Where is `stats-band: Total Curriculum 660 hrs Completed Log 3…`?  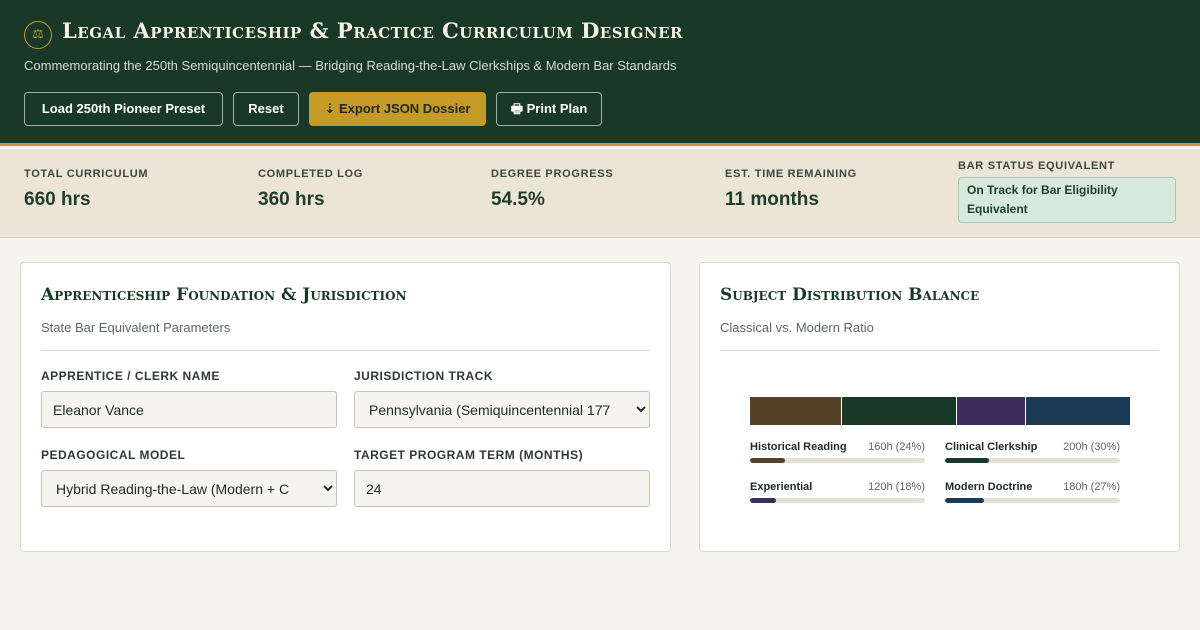
stats-band: Total Curriculum 660 hrs Completed Log 3… is located at coordinates (600, 193).